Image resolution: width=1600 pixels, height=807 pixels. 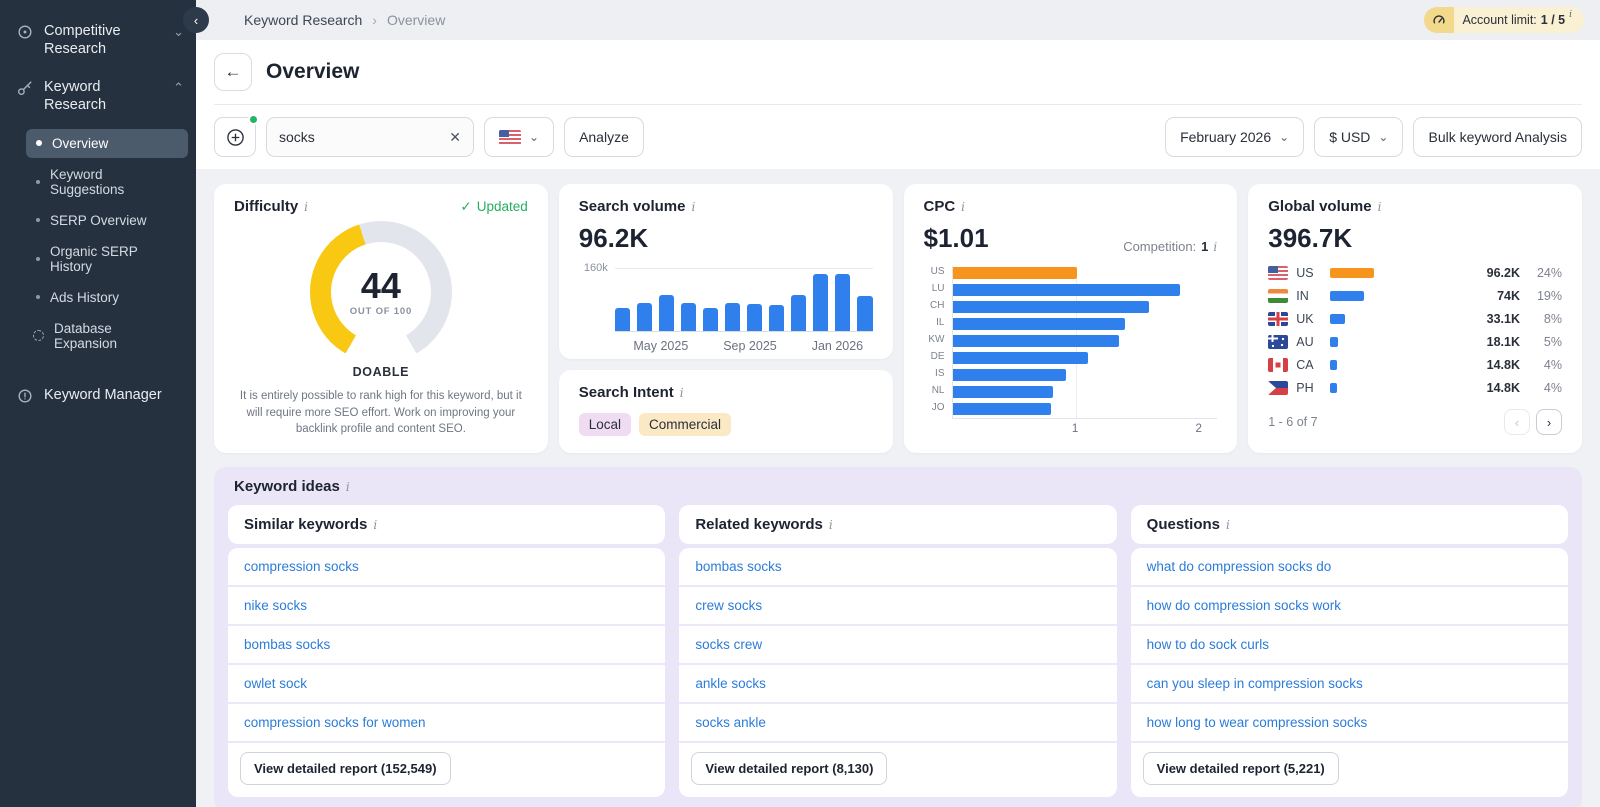 What do you see at coordinates (416, 20) in the screenshot?
I see `breadcrumb-current: Overview` at bounding box center [416, 20].